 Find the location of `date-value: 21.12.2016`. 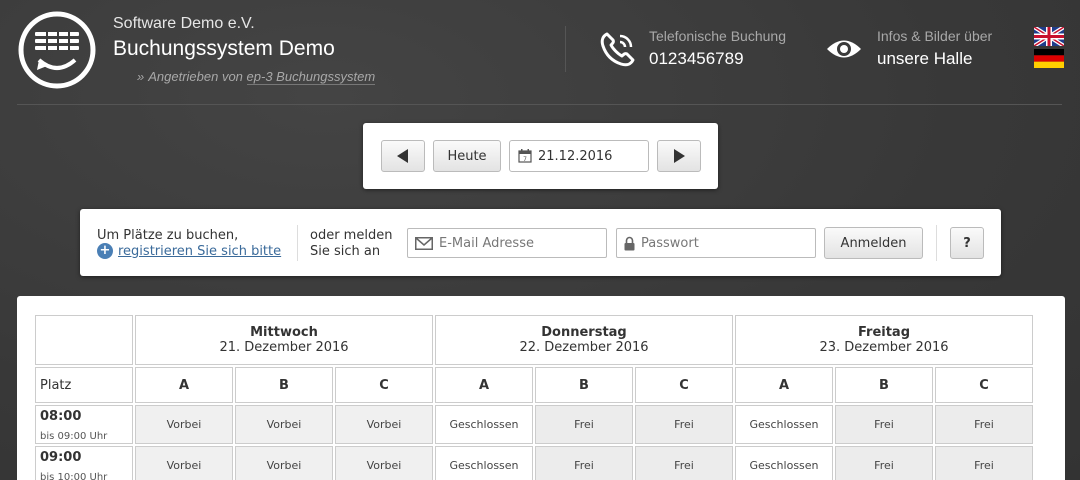

date-value: 21.12.2016 is located at coordinates (575, 156).